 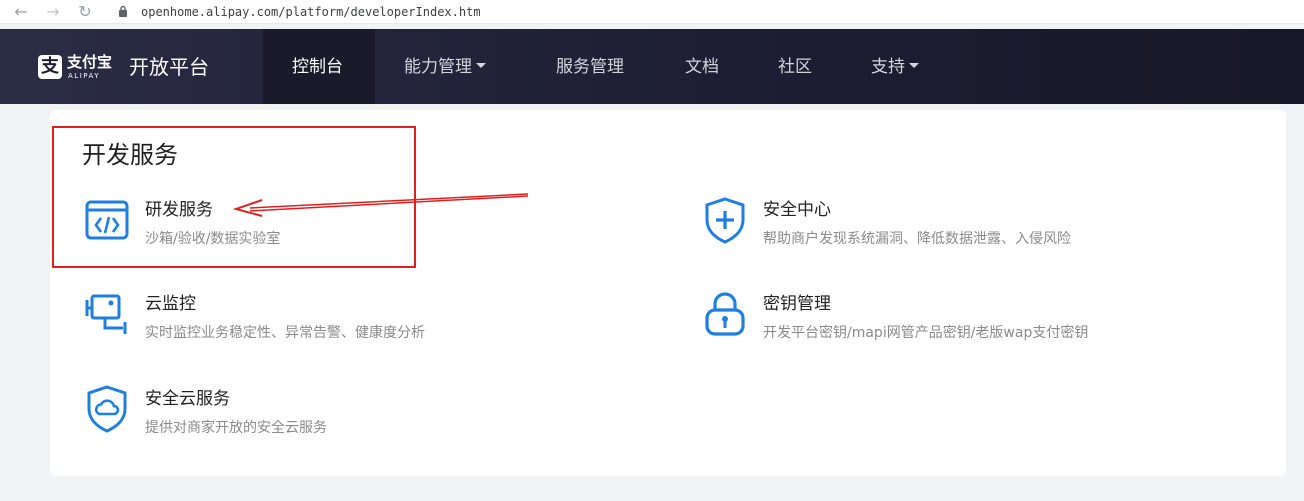 What do you see at coordinates (652, 66) in the screenshot?
I see `top-navigation: 支 支付宝 ALIPAY 开放平台 控制台 能力管理 服务管理 文档 社区 支持` at bounding box center [652, 66].